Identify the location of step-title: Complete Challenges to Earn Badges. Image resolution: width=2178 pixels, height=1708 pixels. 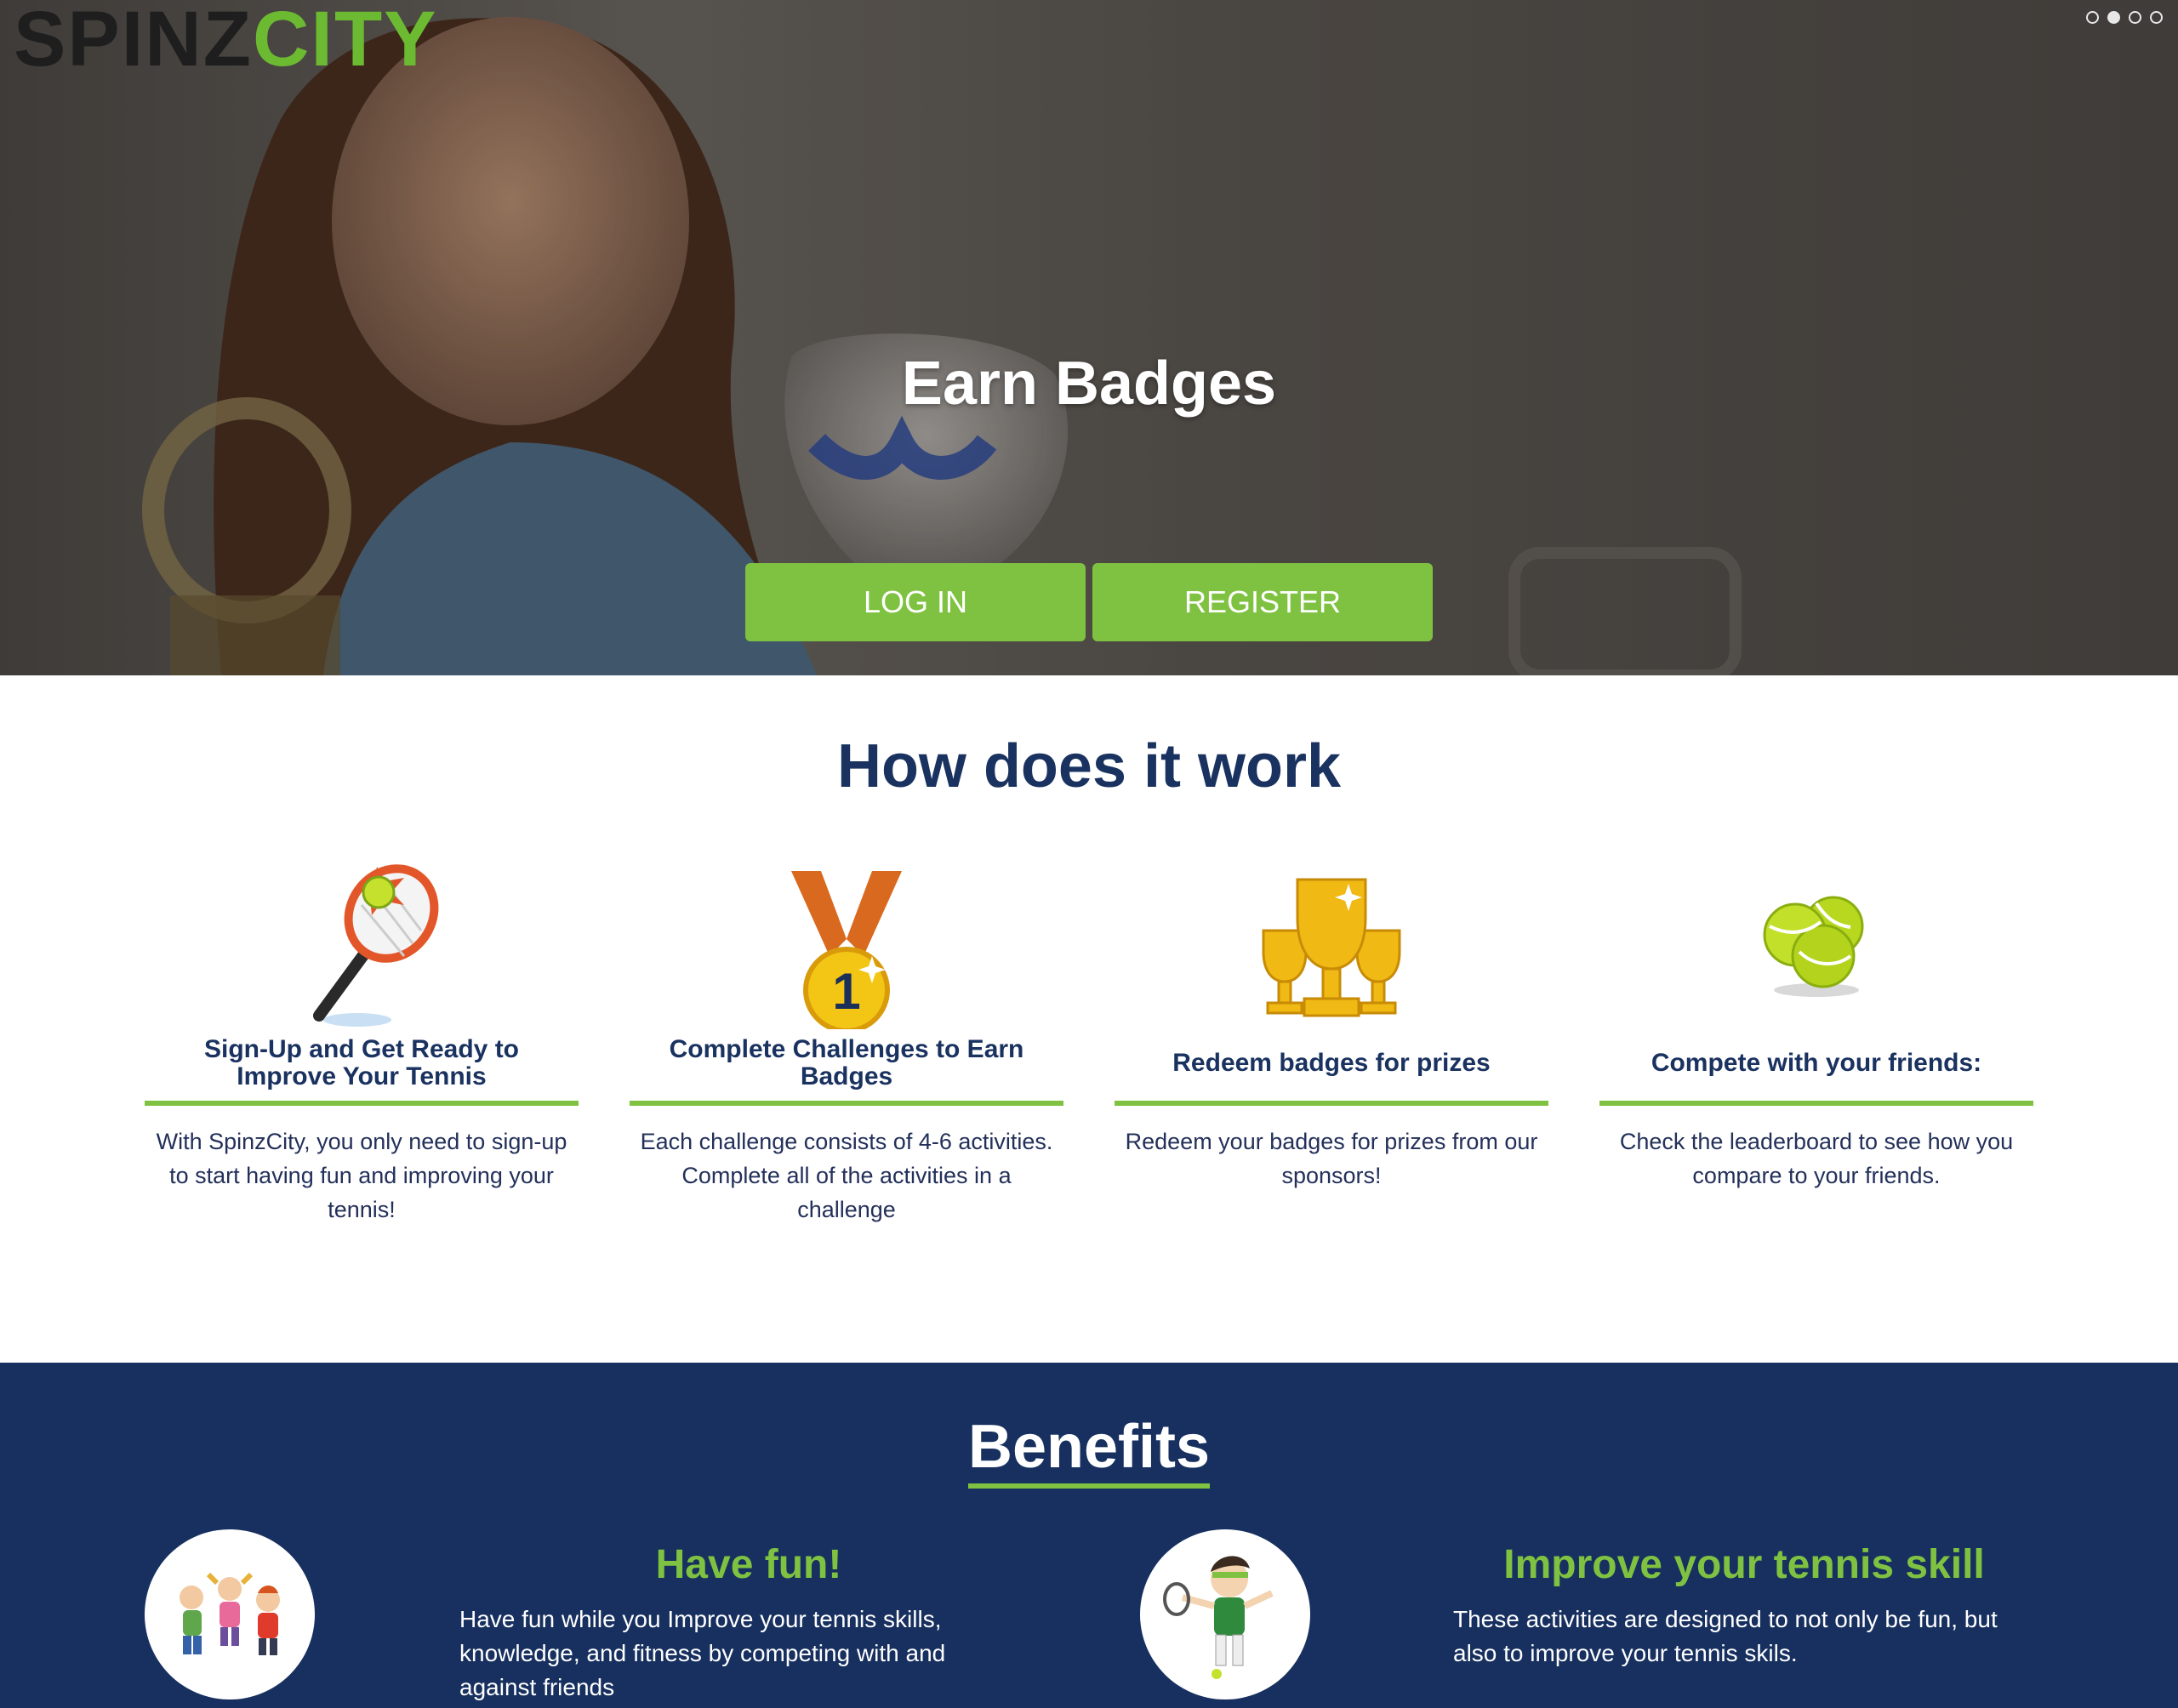
(846, 1062).